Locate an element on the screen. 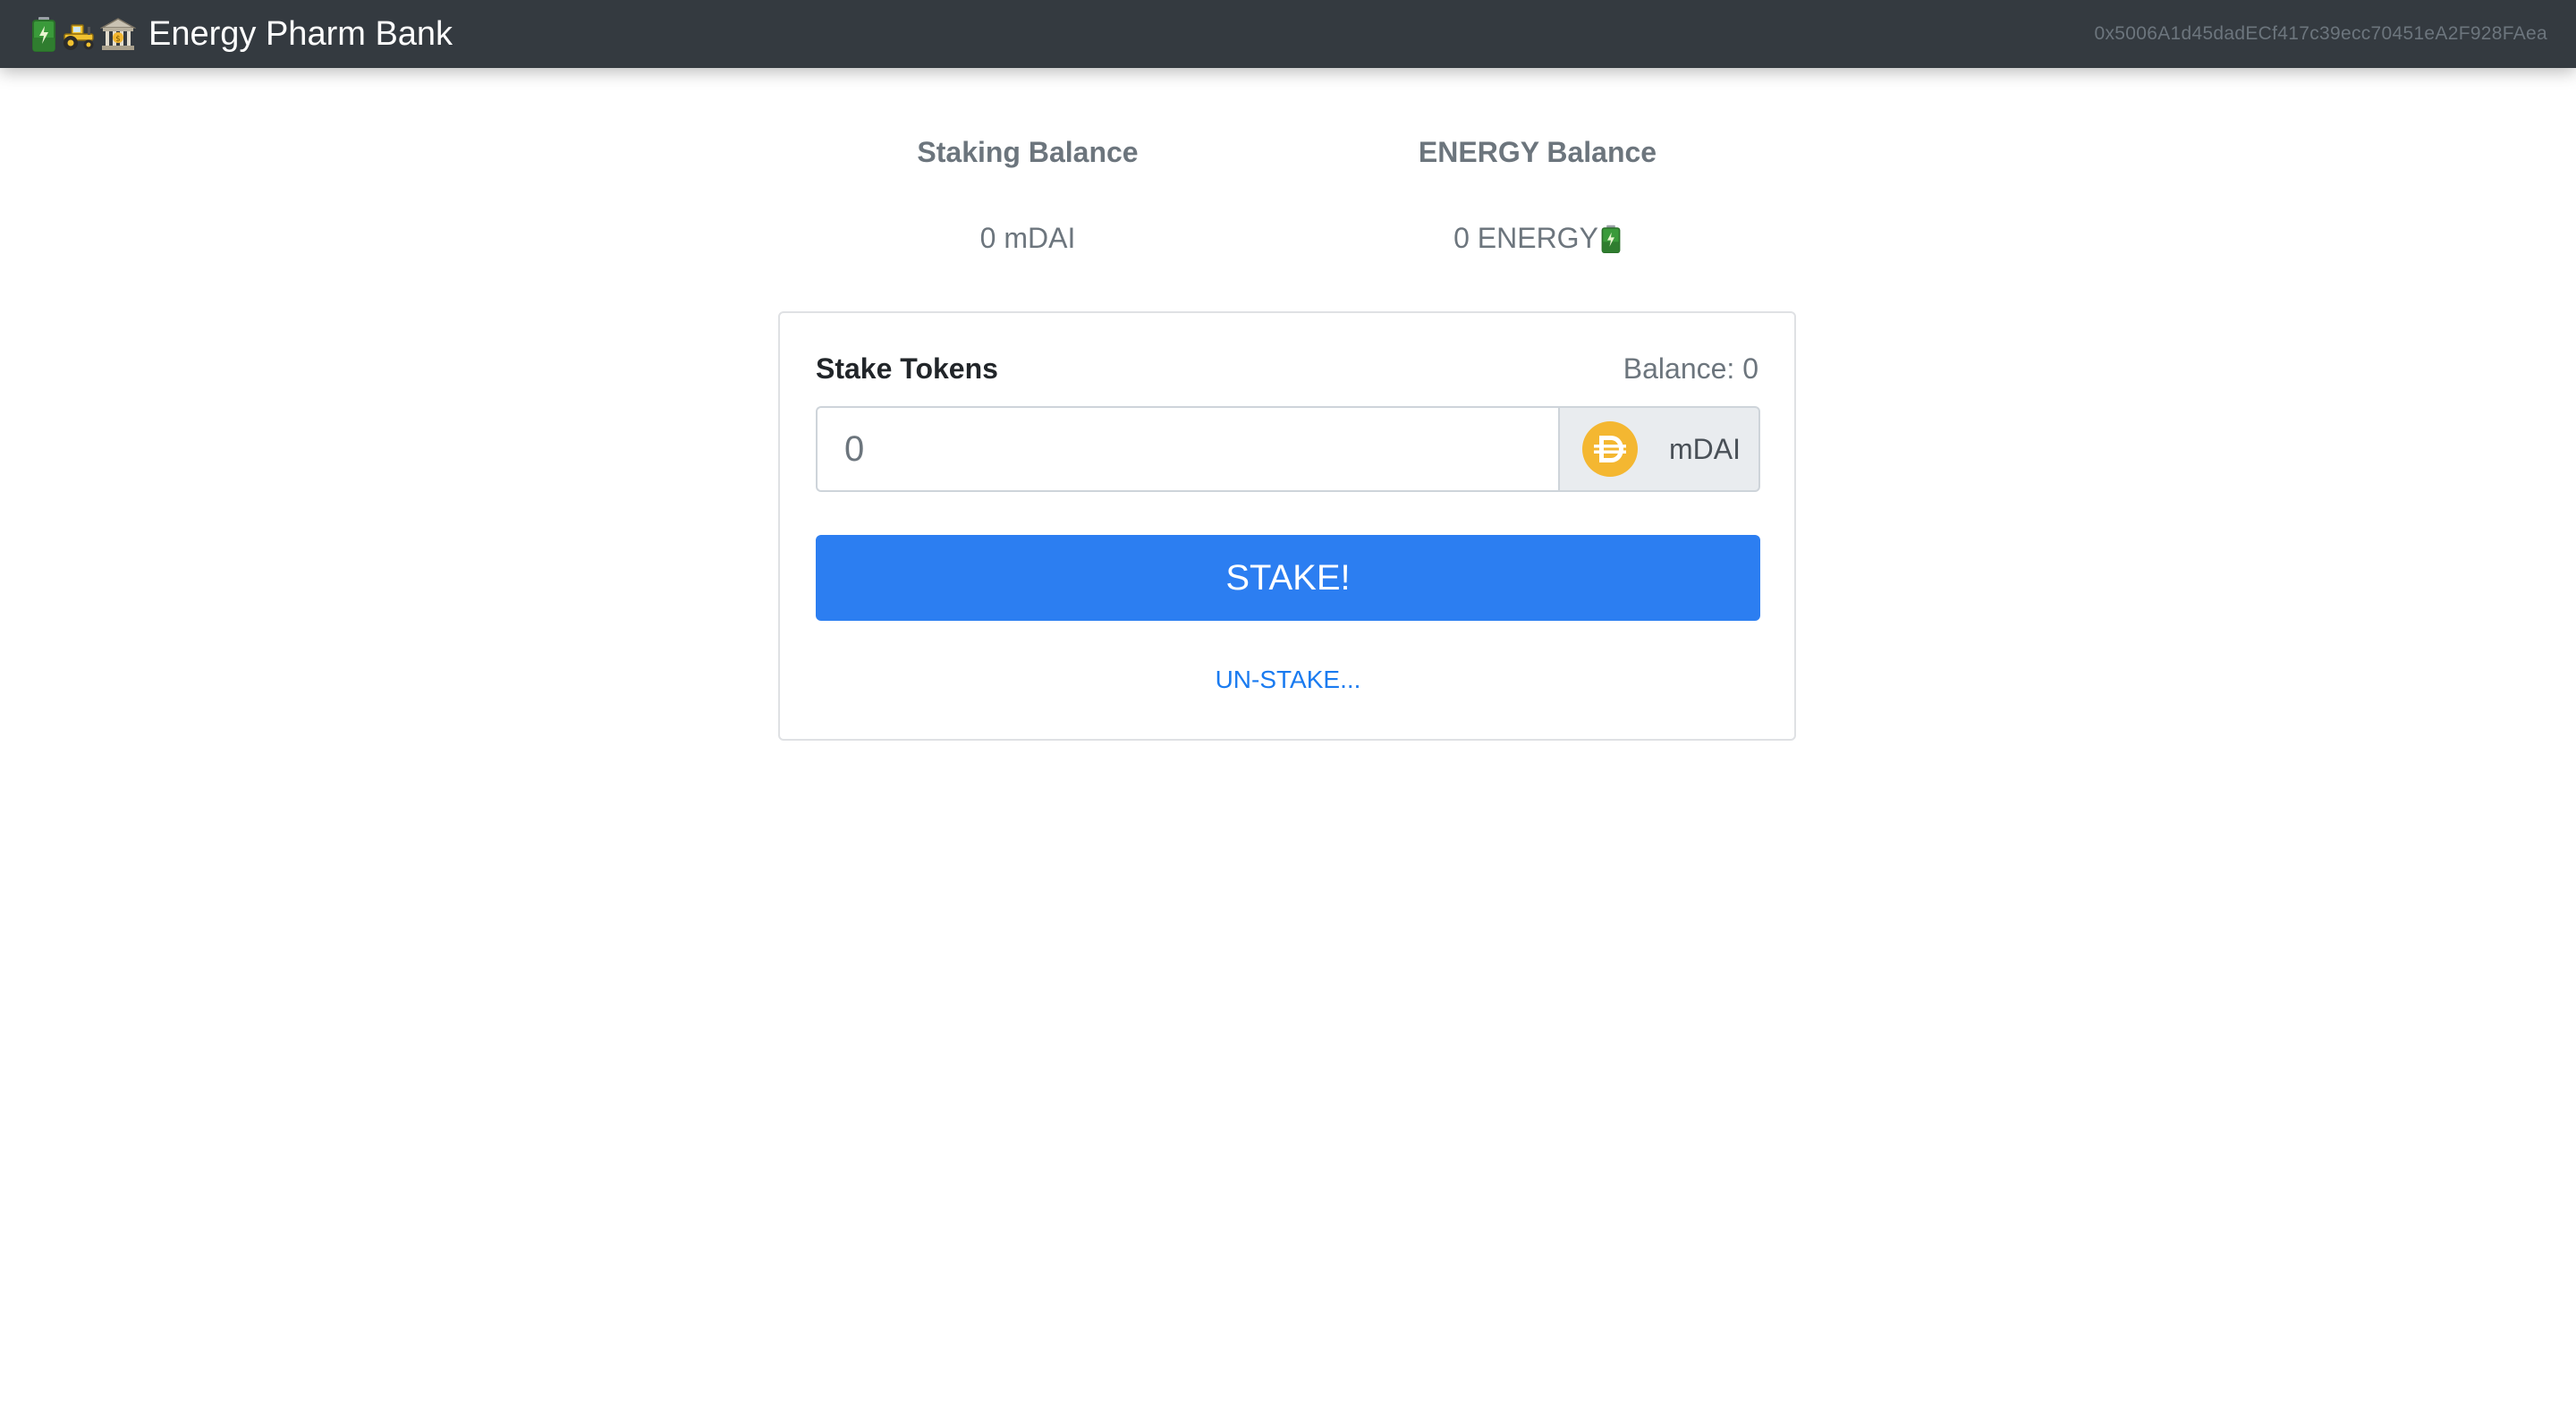  wallet-balance: Balance: 0 is located at coordinates (1690, 369).